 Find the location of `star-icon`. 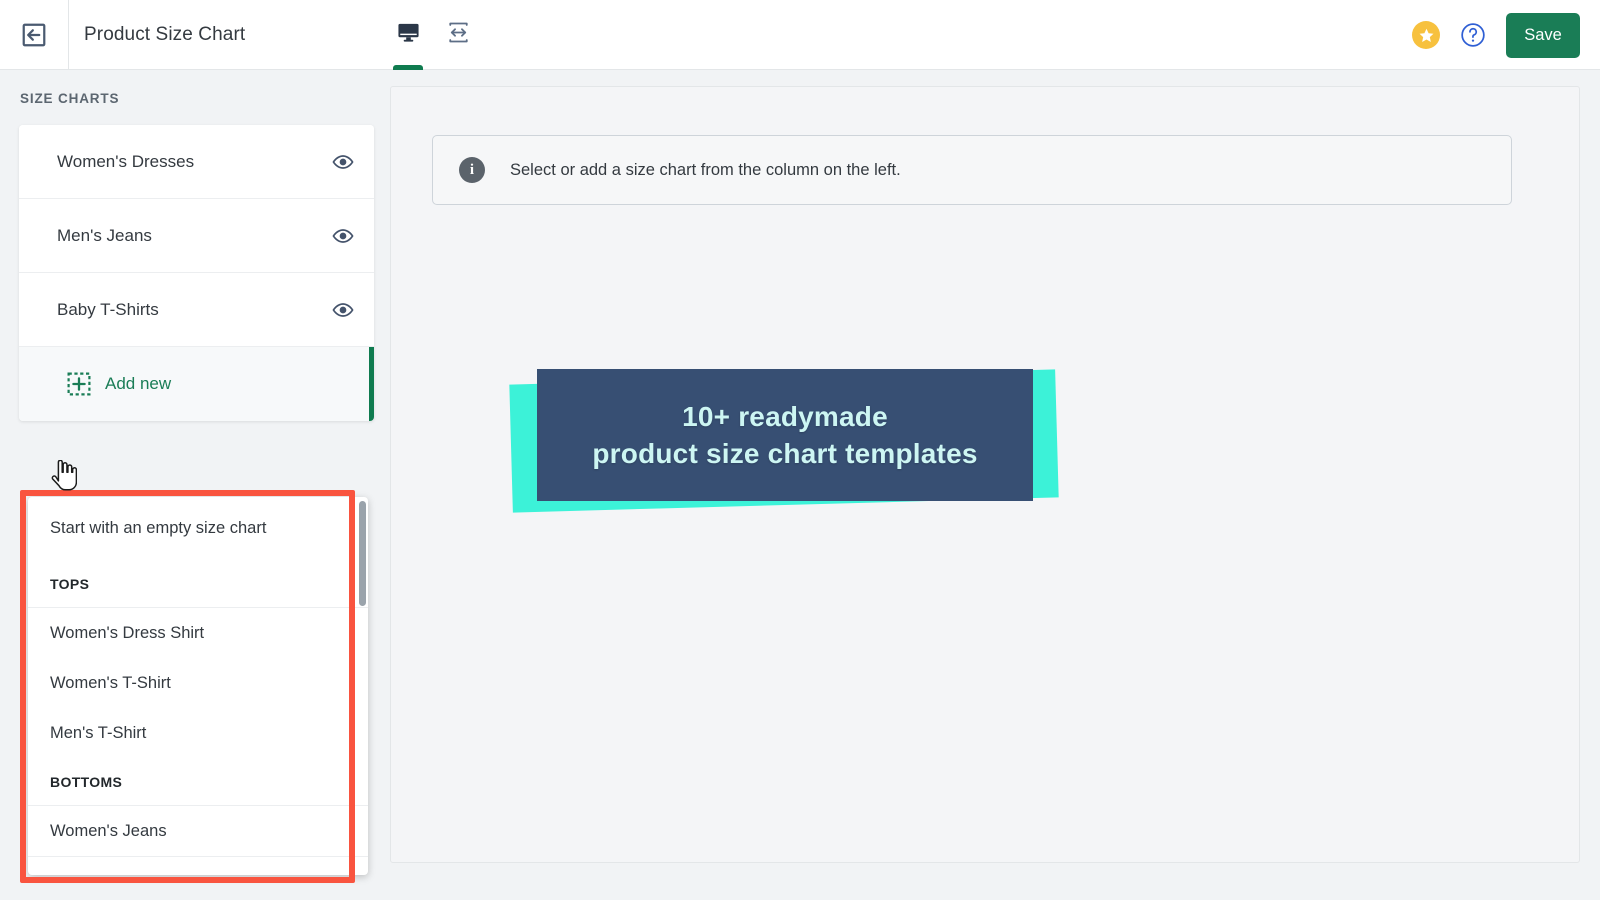

star-icon is located at coordinates (1426, 35).